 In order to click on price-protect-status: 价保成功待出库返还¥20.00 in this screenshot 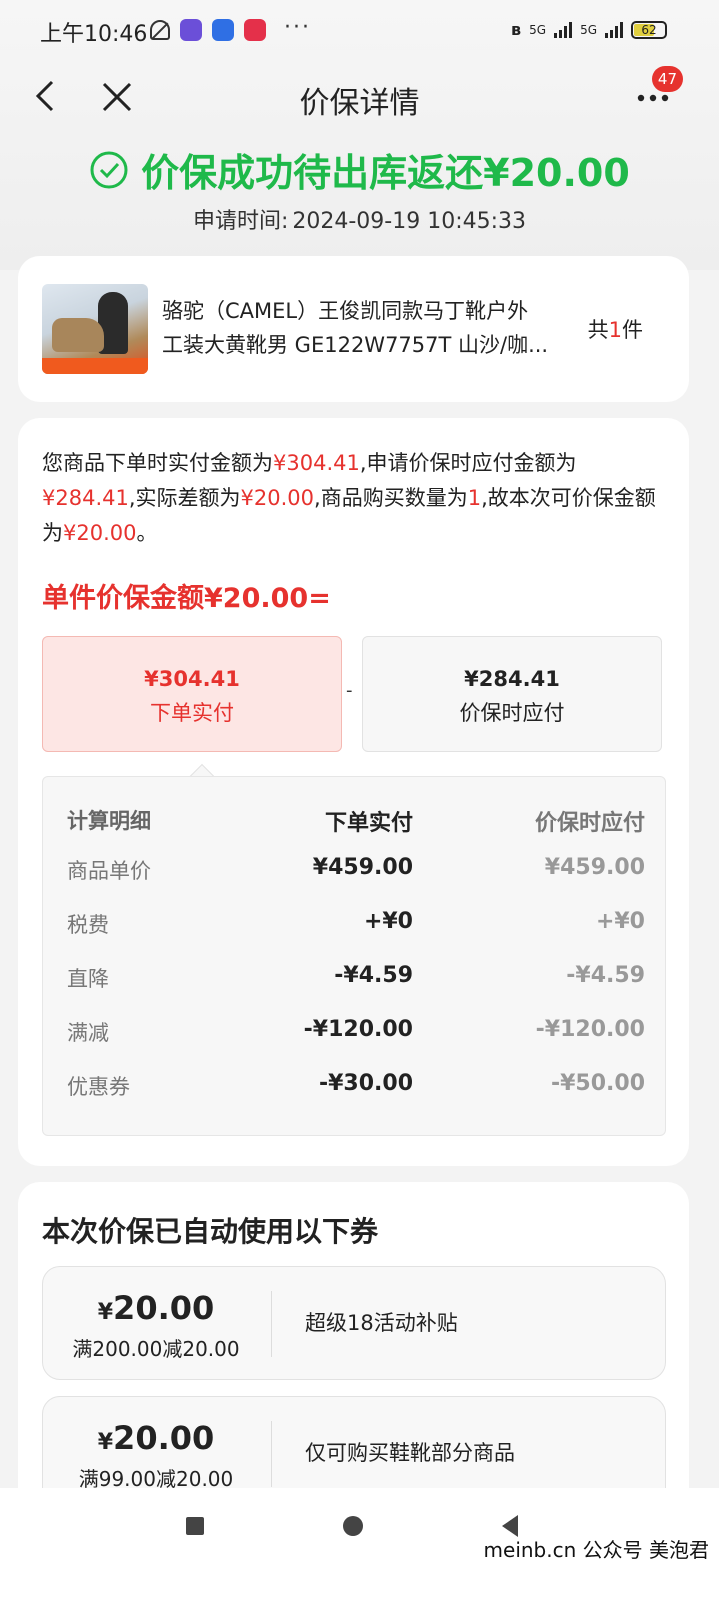, I will do `click(359, 169)`.